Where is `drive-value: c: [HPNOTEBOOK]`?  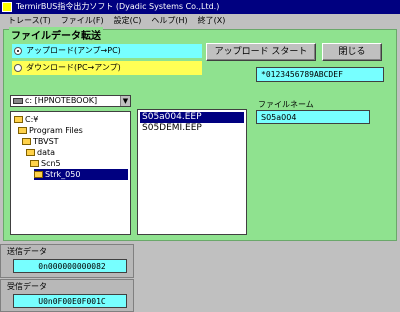
drive-value: c: [HPNOTEBOOK] is located at coordinates (61, 100).